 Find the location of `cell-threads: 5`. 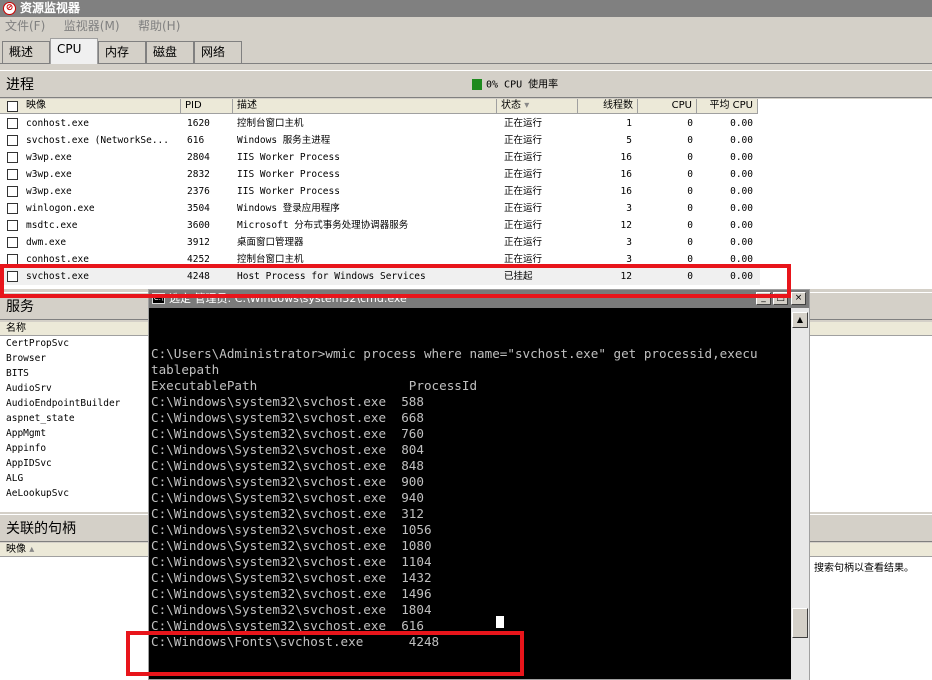

cell-threads: 5 is located at coordinates (629, 140).